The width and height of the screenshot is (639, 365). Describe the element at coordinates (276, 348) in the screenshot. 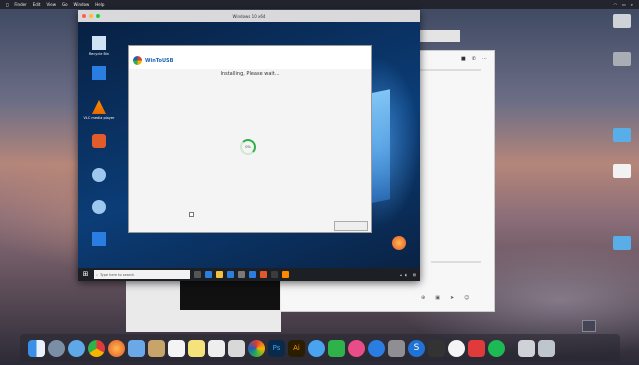

I see `photoshop-icon: Ps` at that location.